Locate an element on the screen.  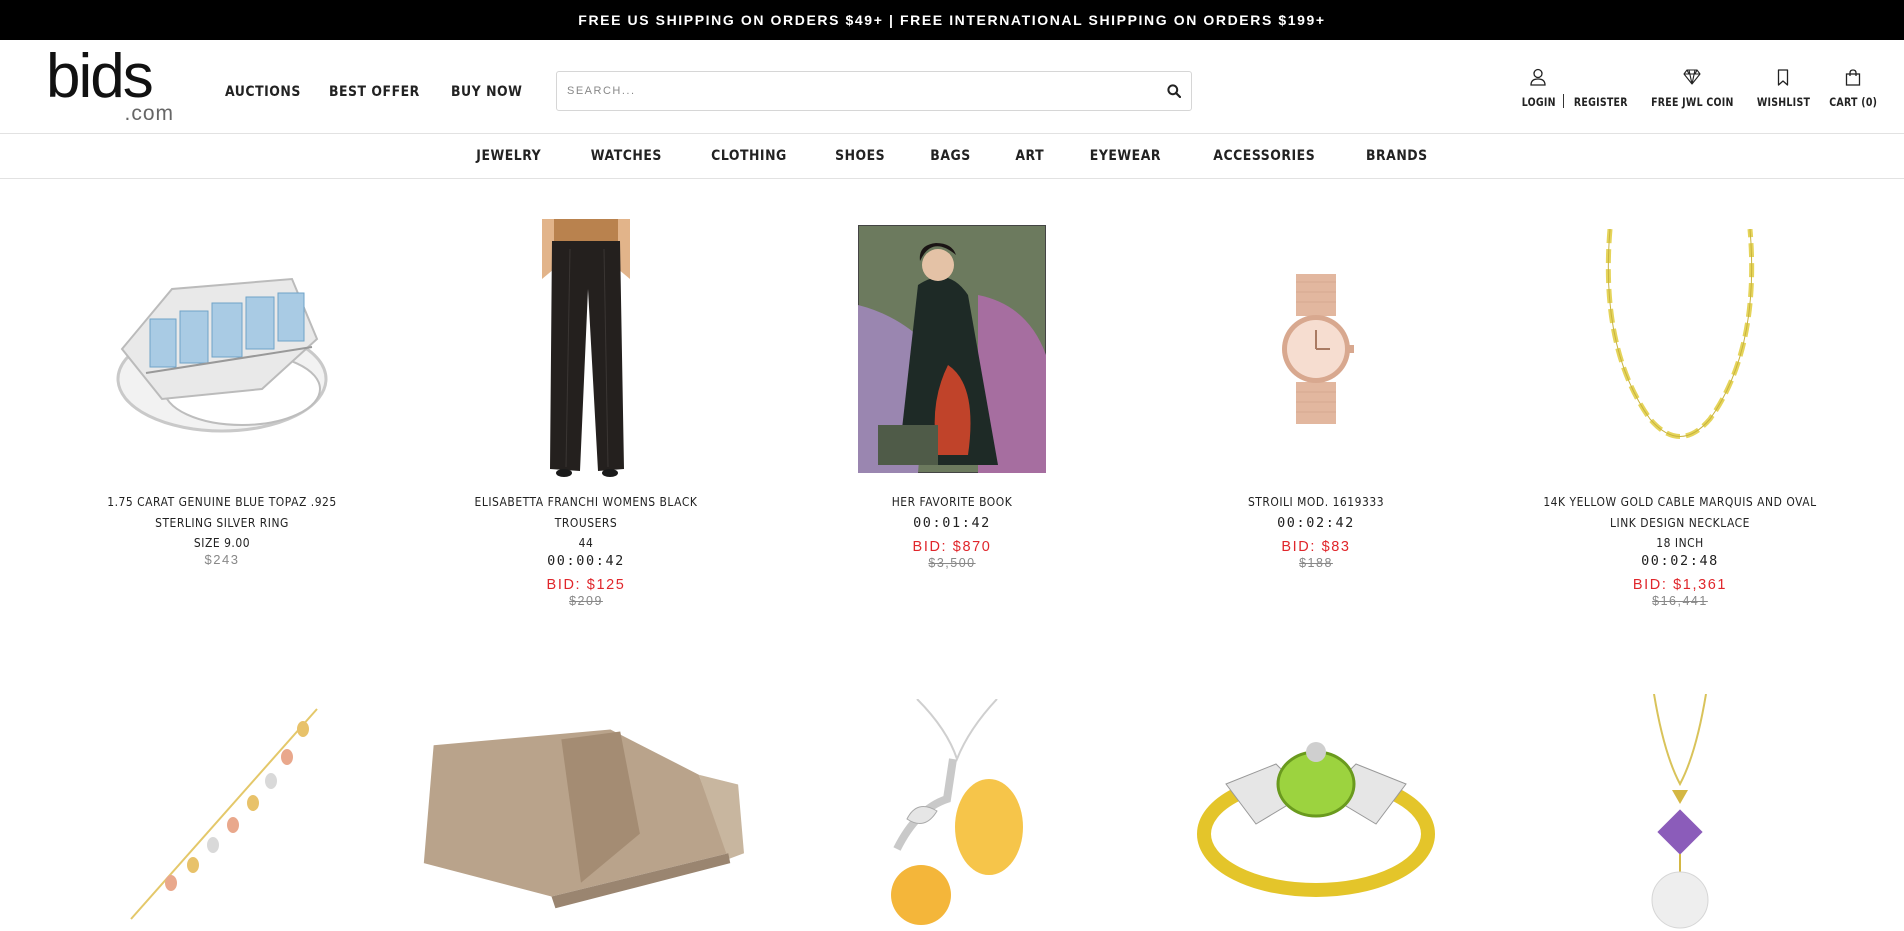
category-brands: BRANDS is located at coordinates (1397, 156).